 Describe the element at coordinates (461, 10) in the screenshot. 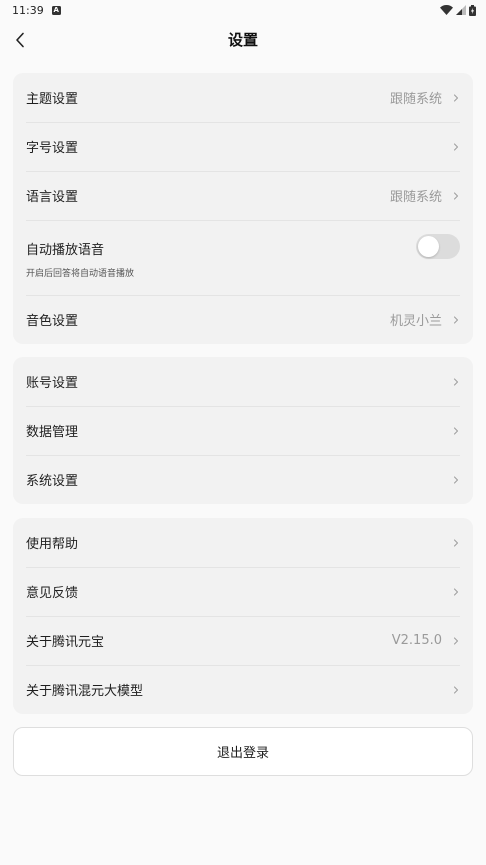

I see `signal-icon` at that location.